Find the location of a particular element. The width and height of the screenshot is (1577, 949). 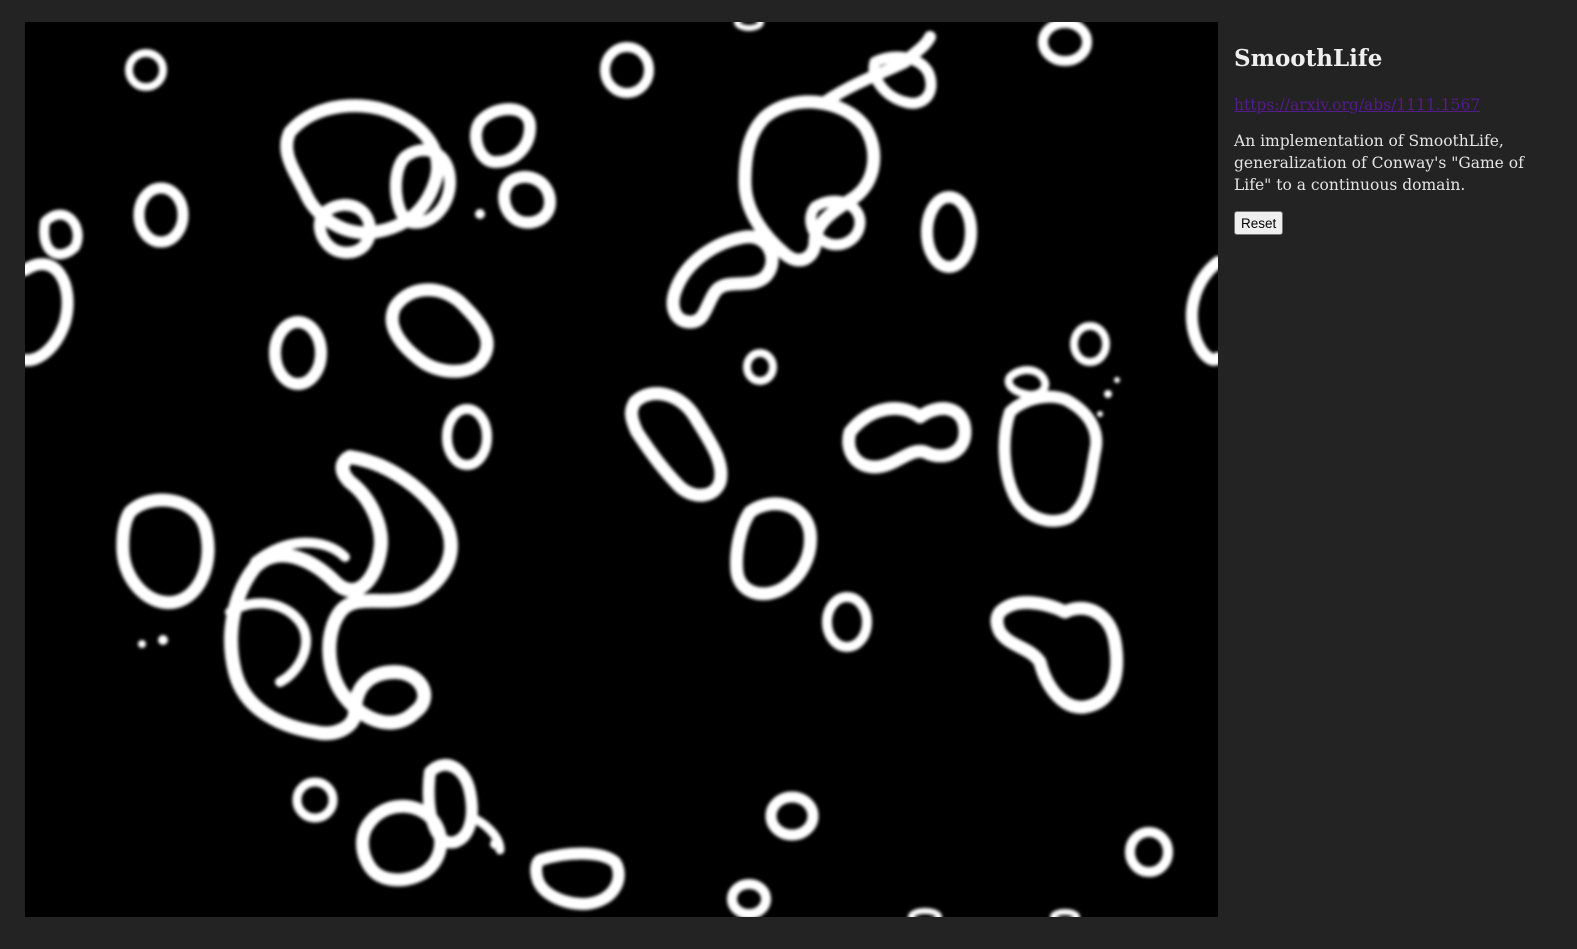

page-title: SmoothLife is located at coordinates (1308, 58).